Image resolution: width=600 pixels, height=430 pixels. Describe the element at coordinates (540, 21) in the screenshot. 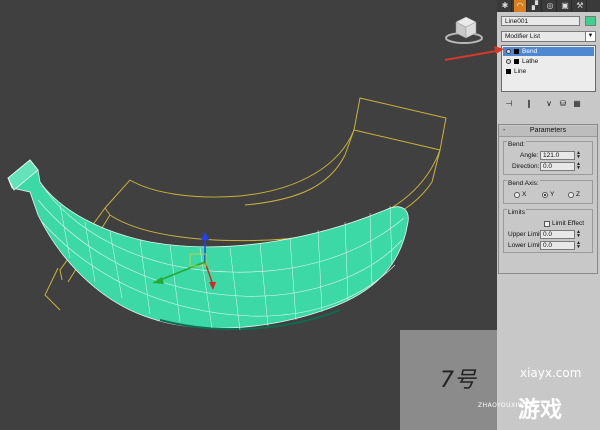

I see `object-name-field: Line001` at that location.